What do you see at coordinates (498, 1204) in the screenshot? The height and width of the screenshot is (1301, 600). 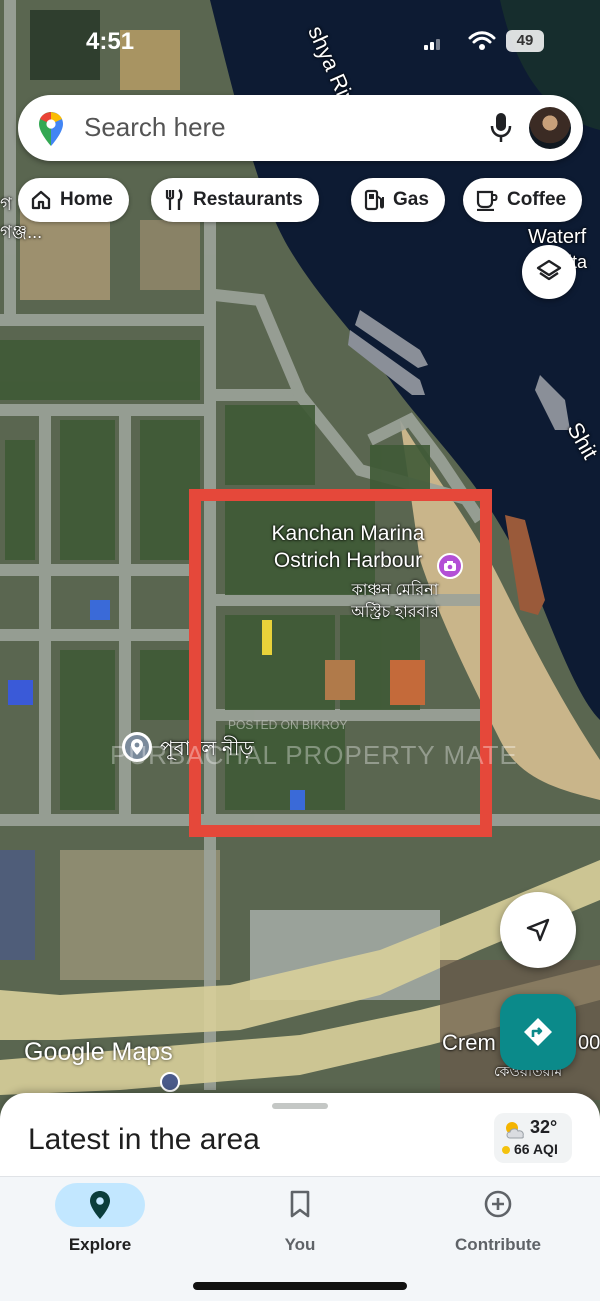 I see `add-circle-icon` at bounding box center [498, 1204].